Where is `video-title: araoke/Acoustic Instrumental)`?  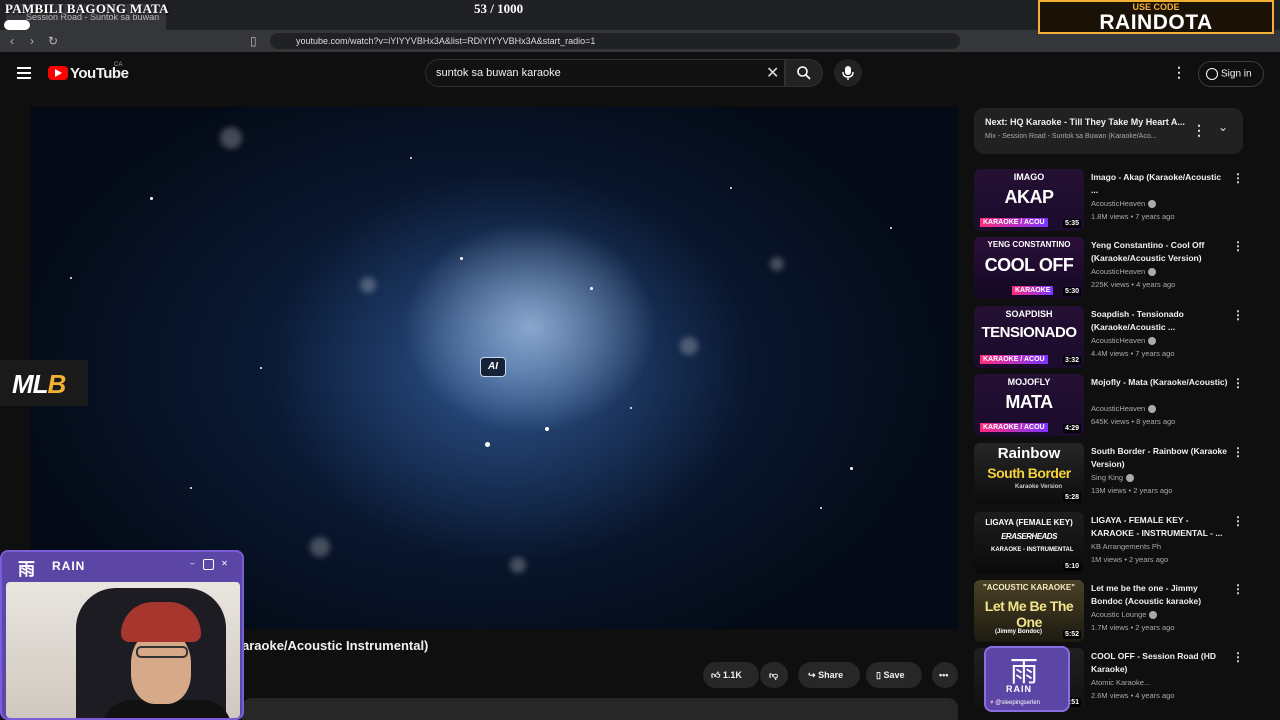 video-title: araoke/Acoustic Instrumental) is located at coordinates (335, 645).